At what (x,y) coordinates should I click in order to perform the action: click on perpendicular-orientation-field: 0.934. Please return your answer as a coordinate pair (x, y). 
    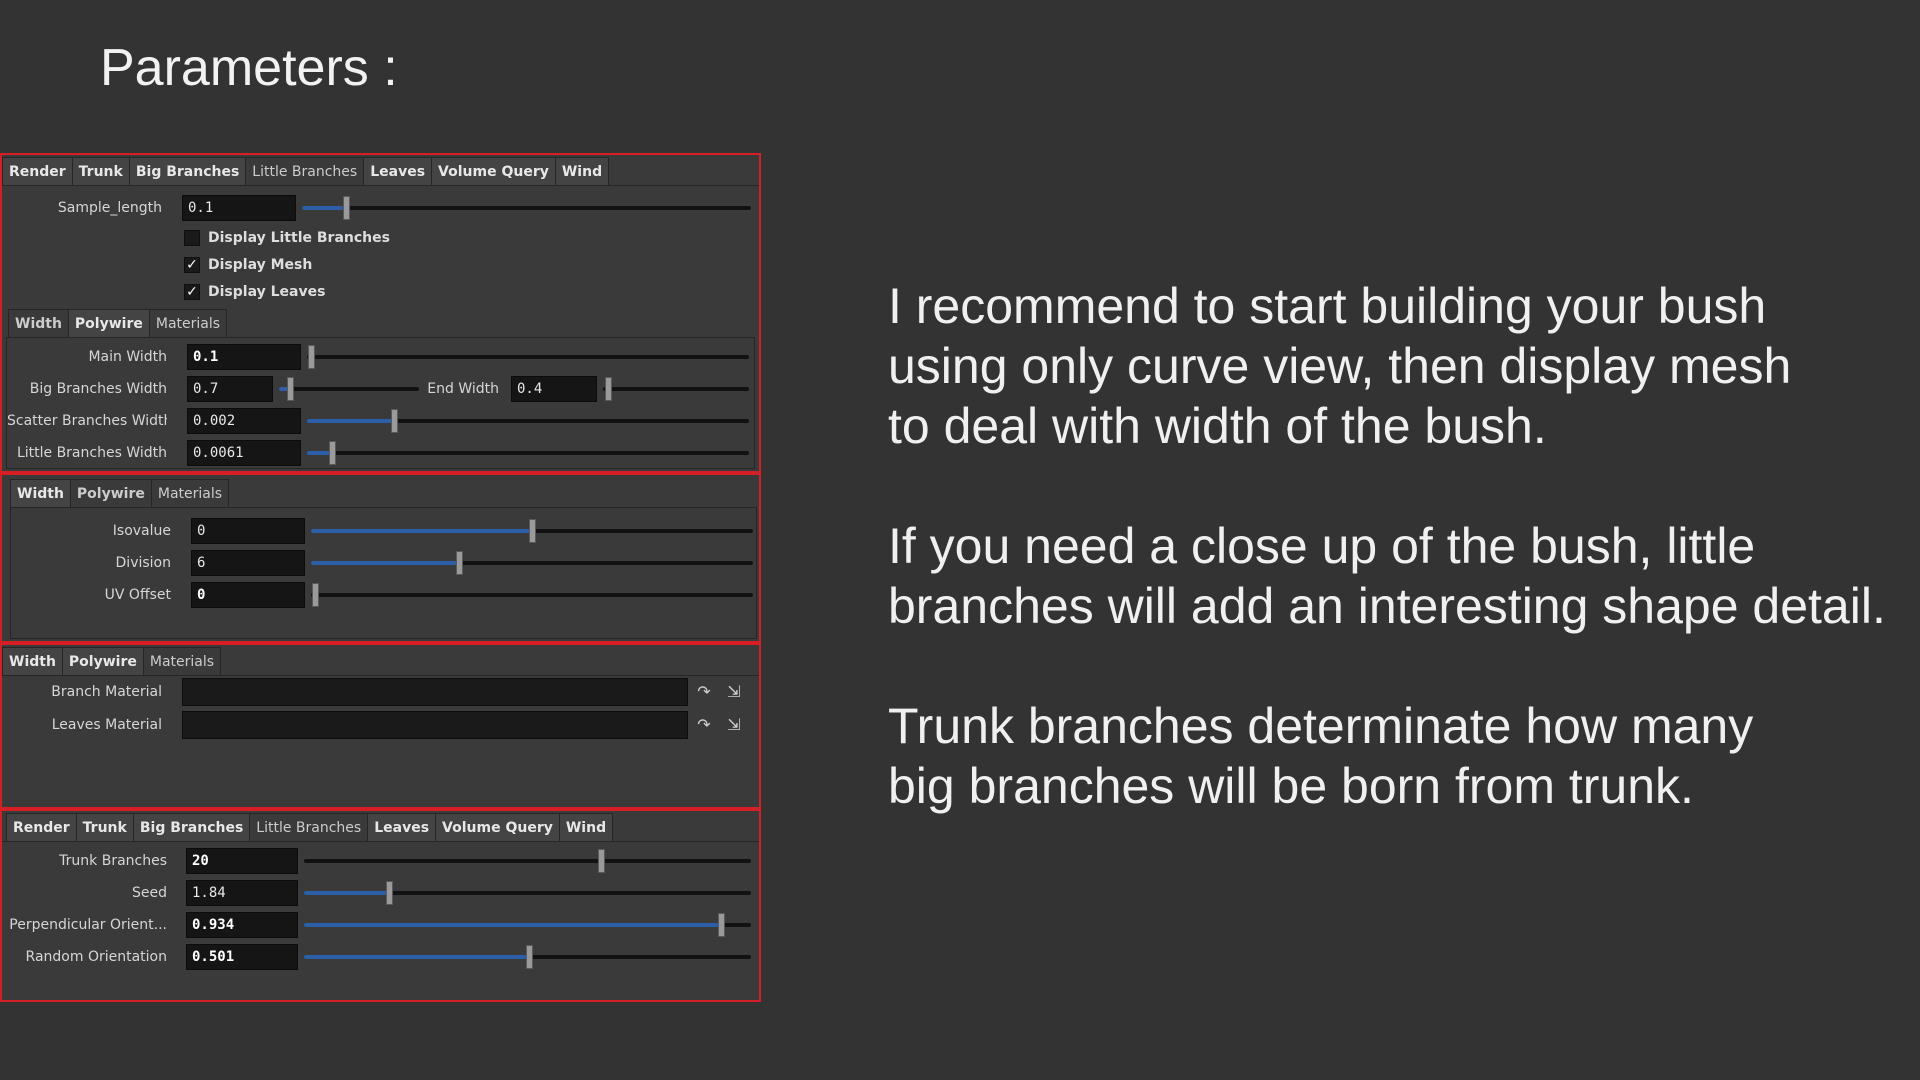
    Looking at the image, I should click on (242, 925).